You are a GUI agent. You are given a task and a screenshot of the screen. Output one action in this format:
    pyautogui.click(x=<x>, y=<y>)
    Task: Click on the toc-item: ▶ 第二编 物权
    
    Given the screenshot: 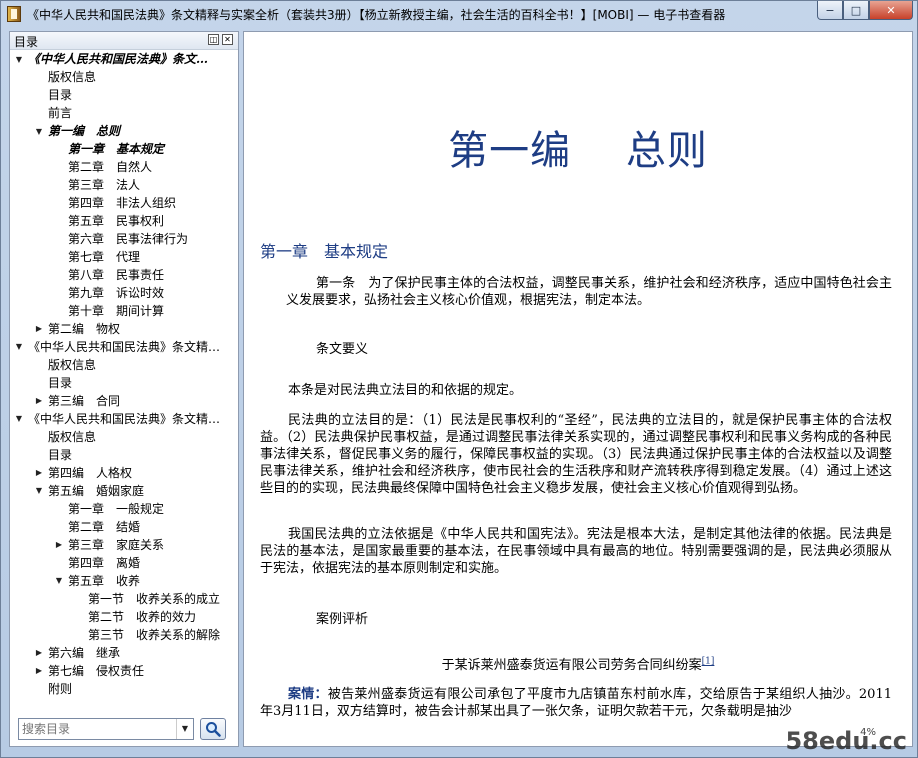 What is the action you would take?
    pyautogui.click(x=77, y=329)
    